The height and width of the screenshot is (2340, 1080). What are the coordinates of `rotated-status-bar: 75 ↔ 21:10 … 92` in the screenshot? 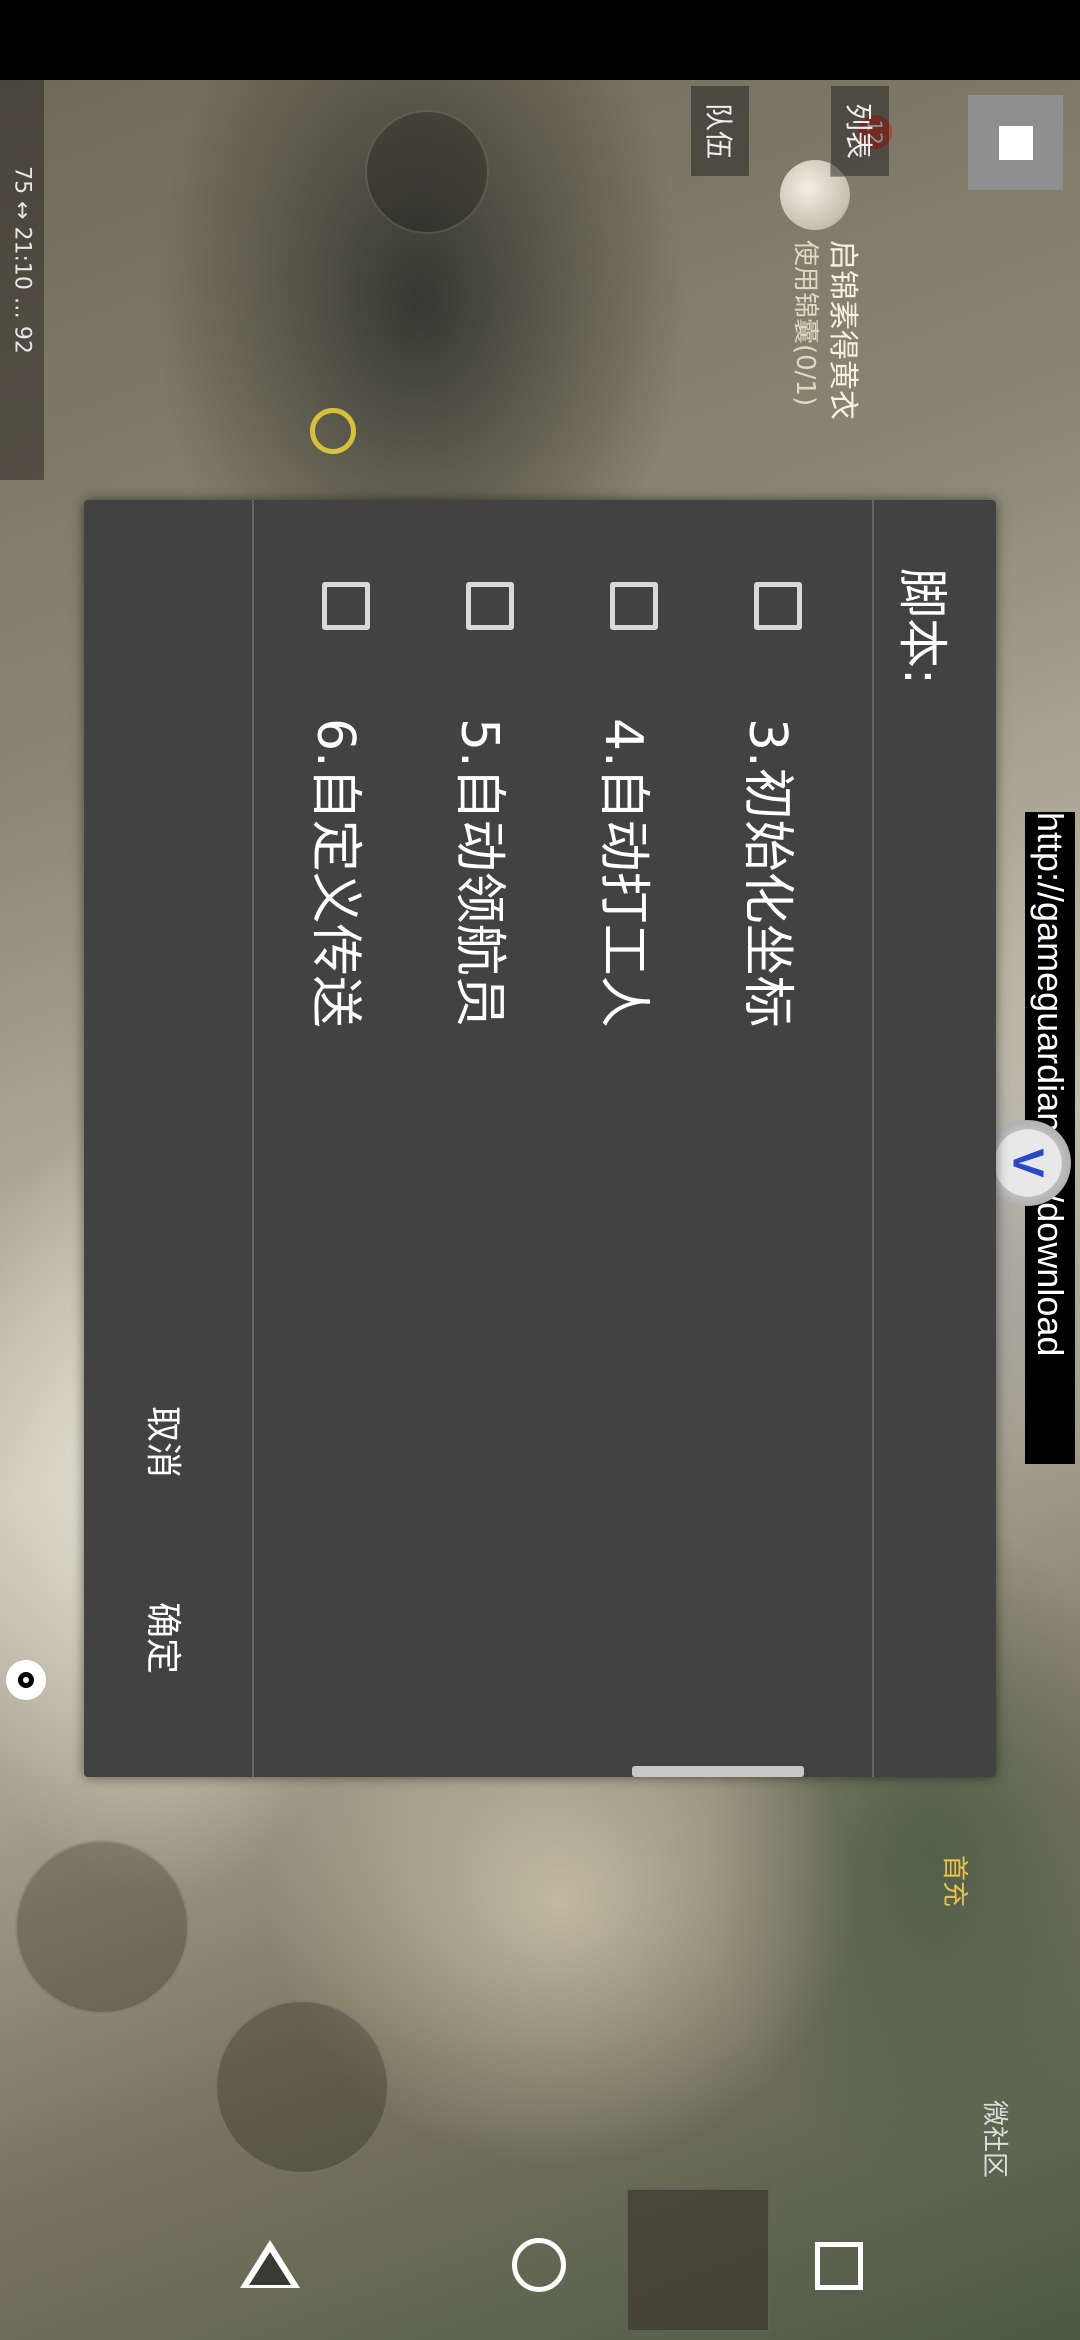 It's located at (22, 280).